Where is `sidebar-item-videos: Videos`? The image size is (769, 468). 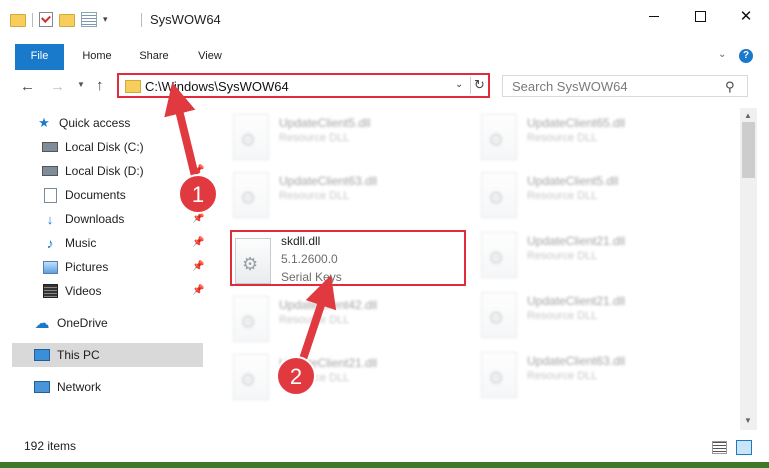 sidebar-item-videos: Videos is located at coordinates (71, 291).